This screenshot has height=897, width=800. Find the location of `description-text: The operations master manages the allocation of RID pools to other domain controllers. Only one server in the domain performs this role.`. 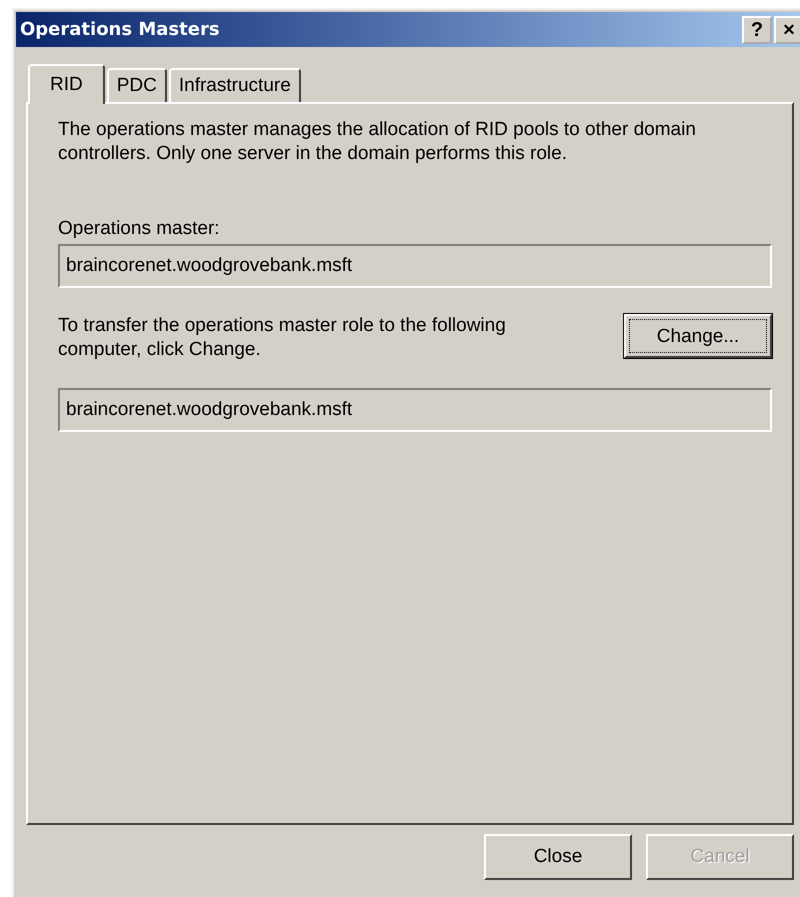

description-text: The operations master manages the allocation of RID pools to other domain controllers. Only one server in the domain performs this role. is located at coordinates (377, 142).